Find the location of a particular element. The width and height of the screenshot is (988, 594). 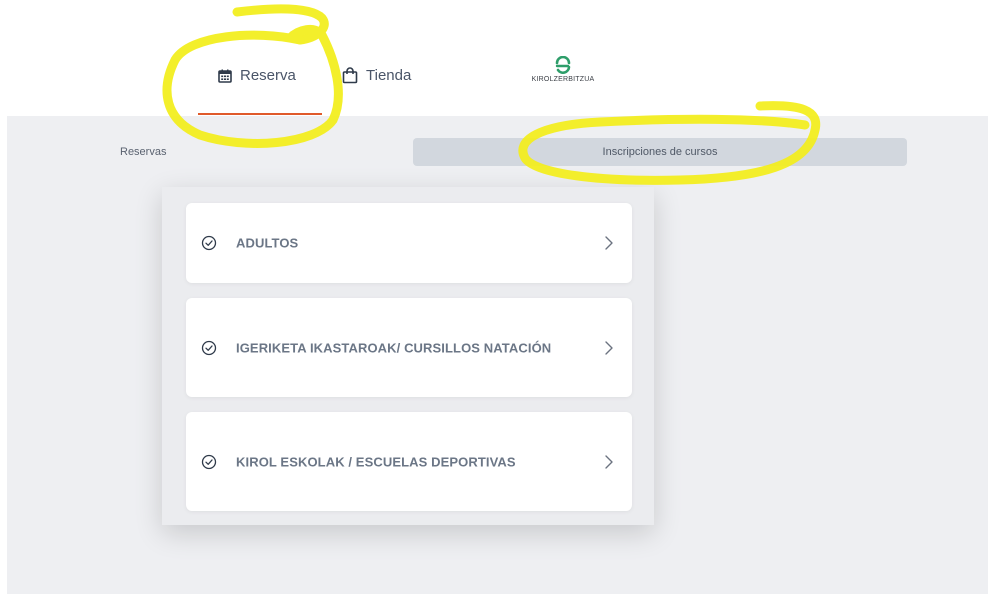

brand: KIROLZERBITZUA is located at coordinates (563, 69).